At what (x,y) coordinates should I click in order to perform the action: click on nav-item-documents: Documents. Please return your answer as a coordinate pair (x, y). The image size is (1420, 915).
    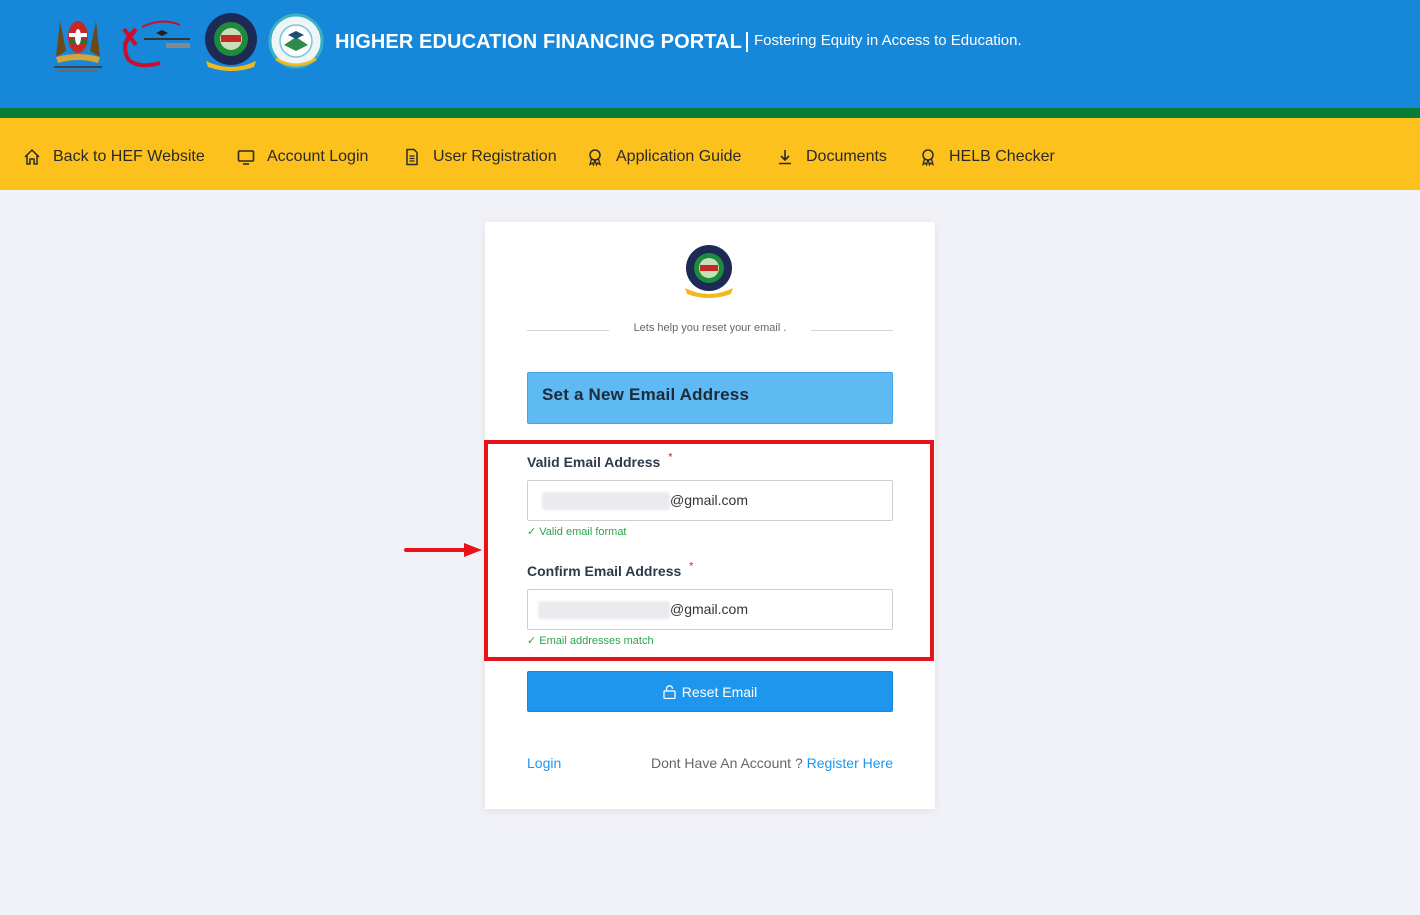
    Looking at the image, I should click on (831, 157).